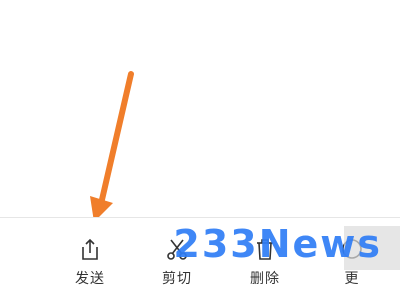 This screenshot has height=291, width=400. Describe the element at coordinates (352, 279) in the screenshot. I see `more-label: 更` at that location.